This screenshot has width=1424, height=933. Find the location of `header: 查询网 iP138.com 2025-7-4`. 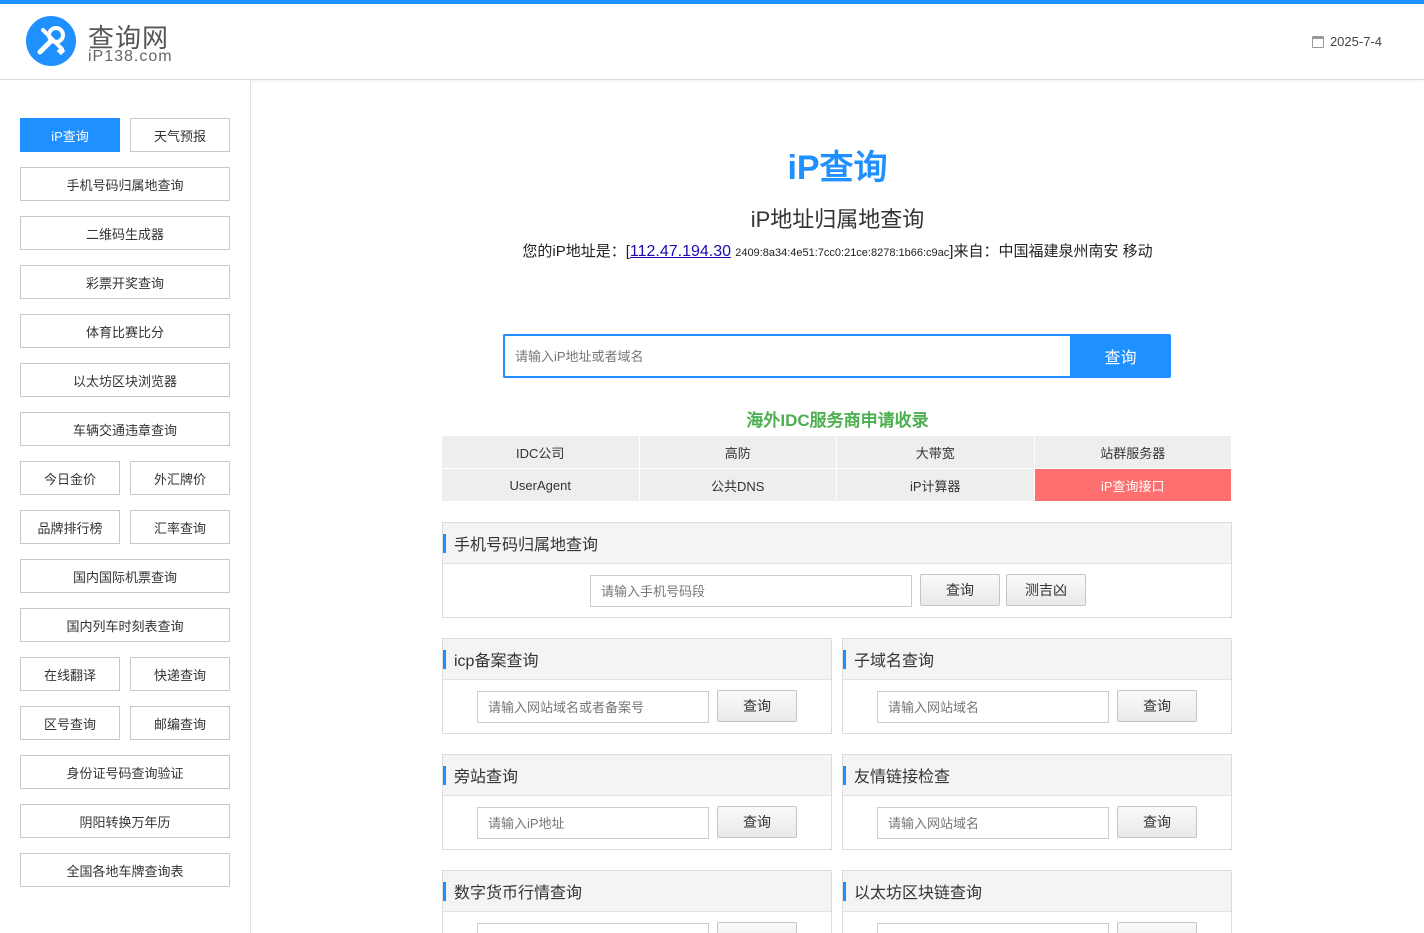

header: 查询网 iP138.com 2025-7-4 is located at coordinates (712, 42).